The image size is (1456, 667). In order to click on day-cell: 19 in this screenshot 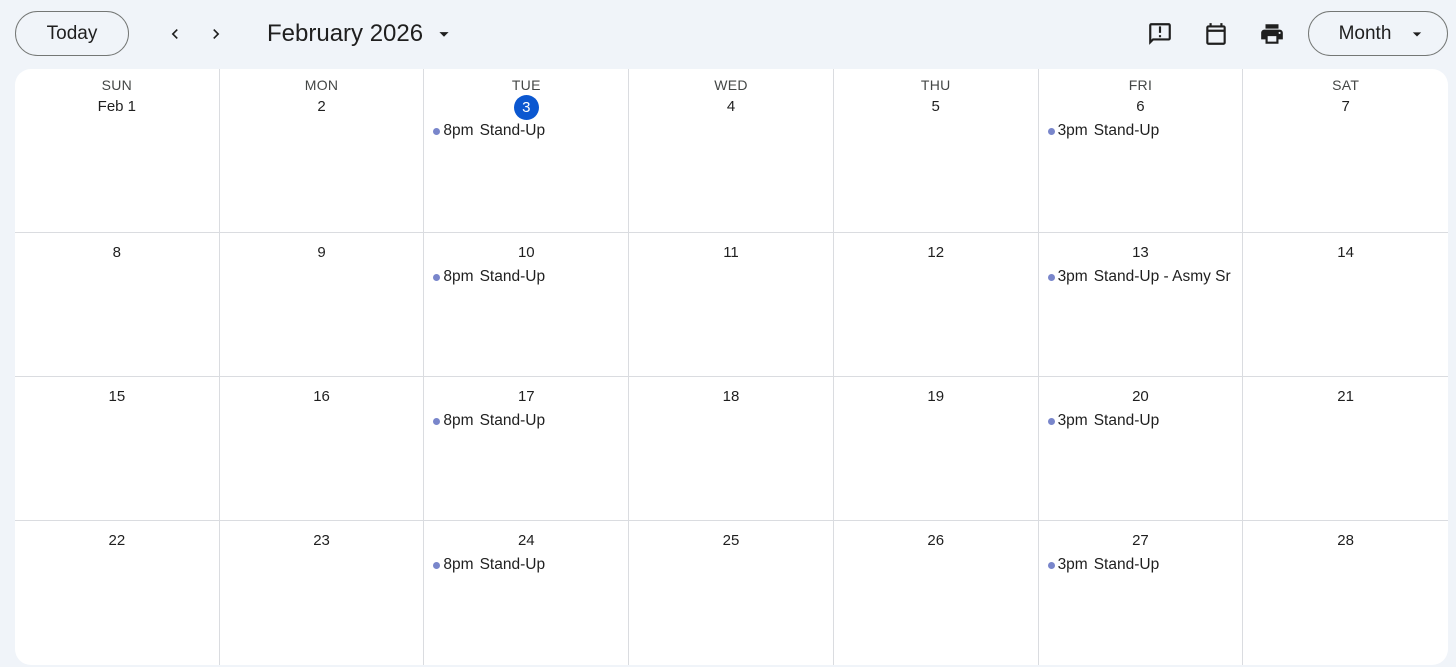, I will do `click(936, 449)`.